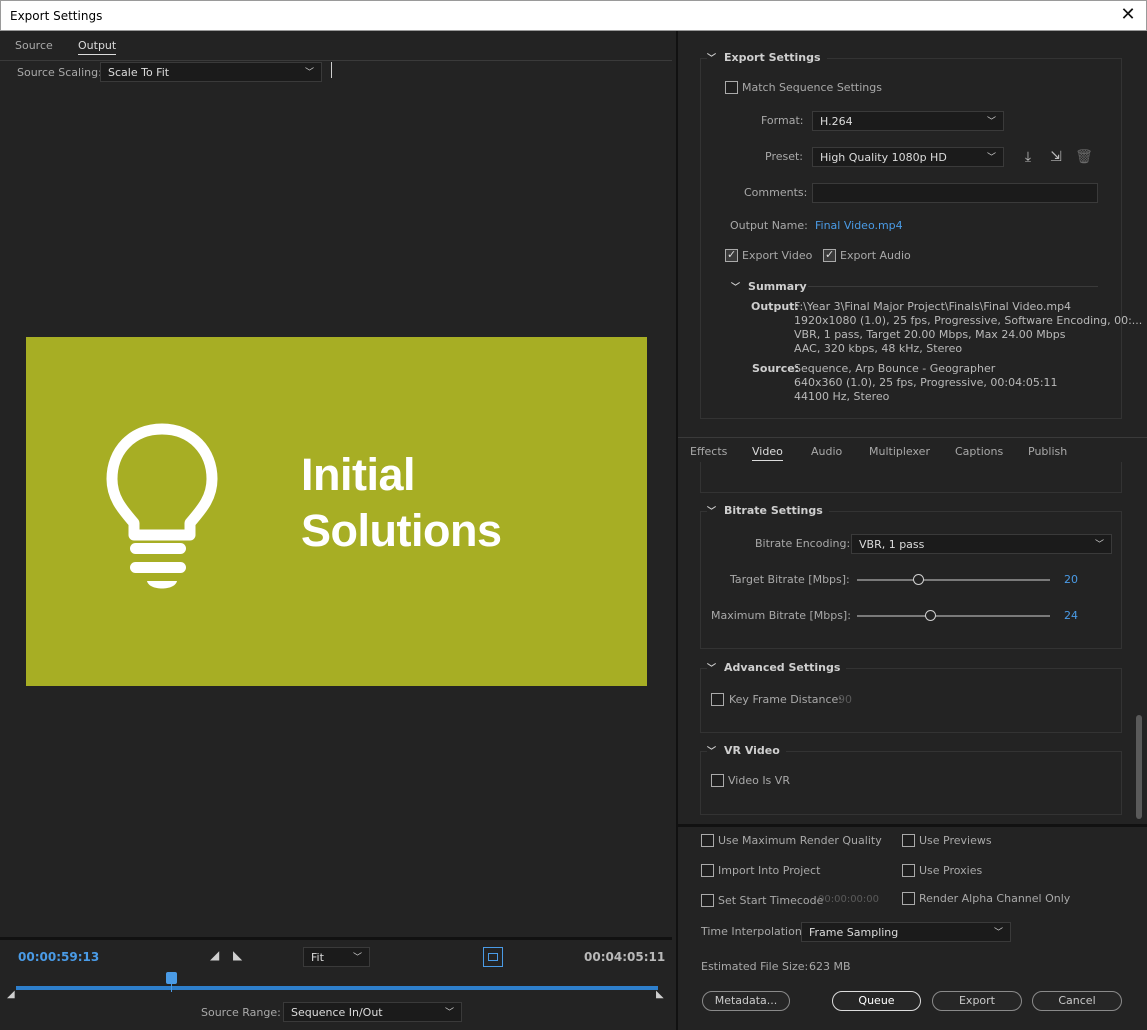 This screenshot has width=1147, height=1030. Describe the element at coordinates (660, 994) in the screenshot. I see `out-point-handle: ◣` at that location.